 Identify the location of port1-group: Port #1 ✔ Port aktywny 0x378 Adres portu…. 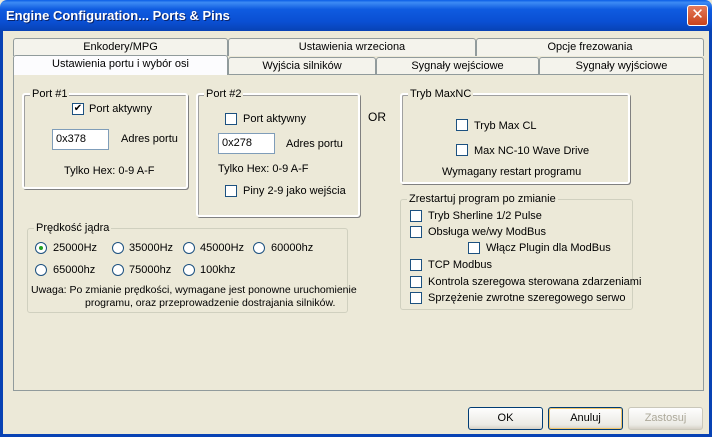
(105, 138).